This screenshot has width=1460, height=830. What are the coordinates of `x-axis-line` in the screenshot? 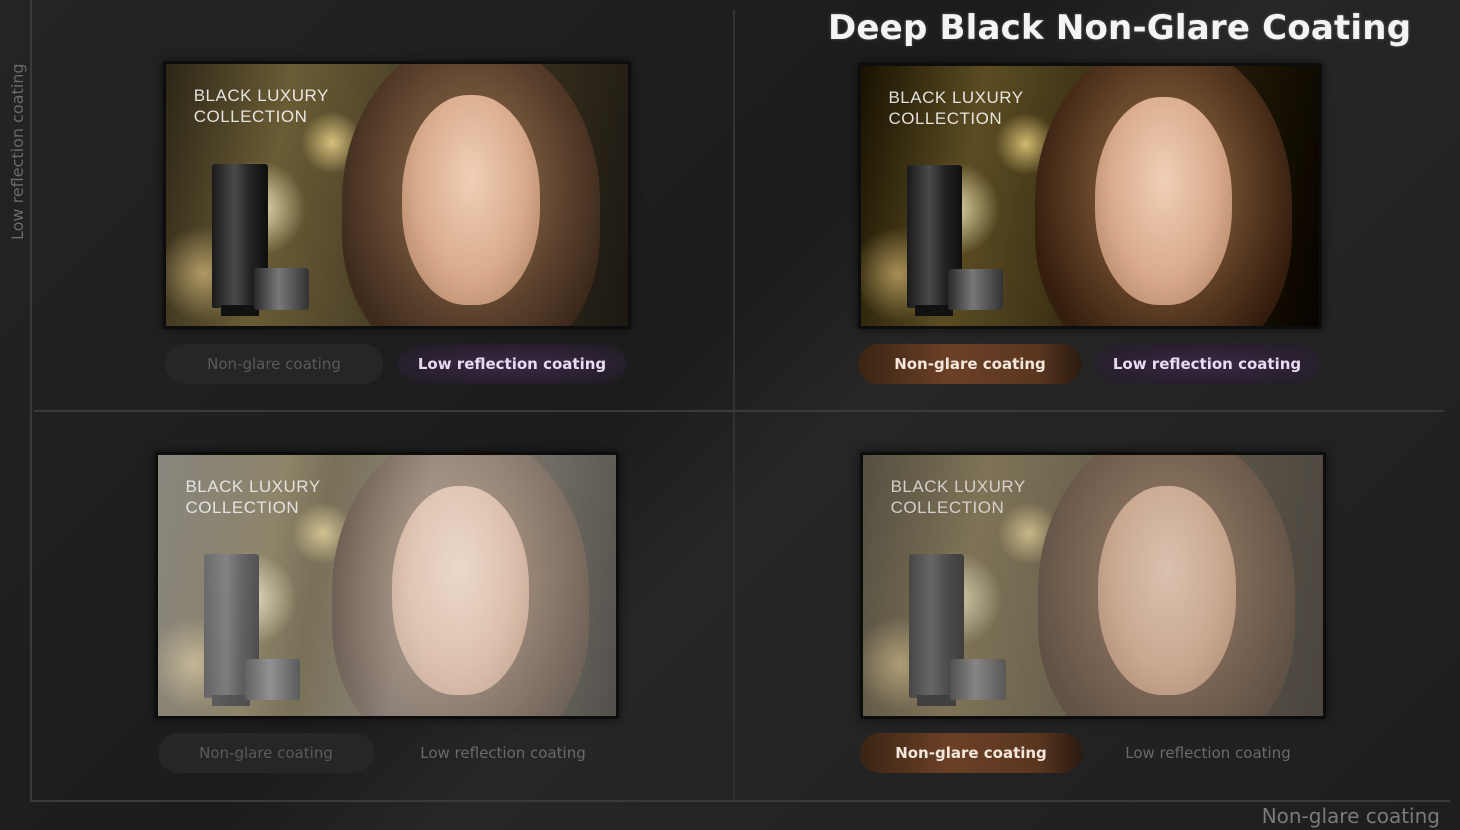 It's located at (740, 801).